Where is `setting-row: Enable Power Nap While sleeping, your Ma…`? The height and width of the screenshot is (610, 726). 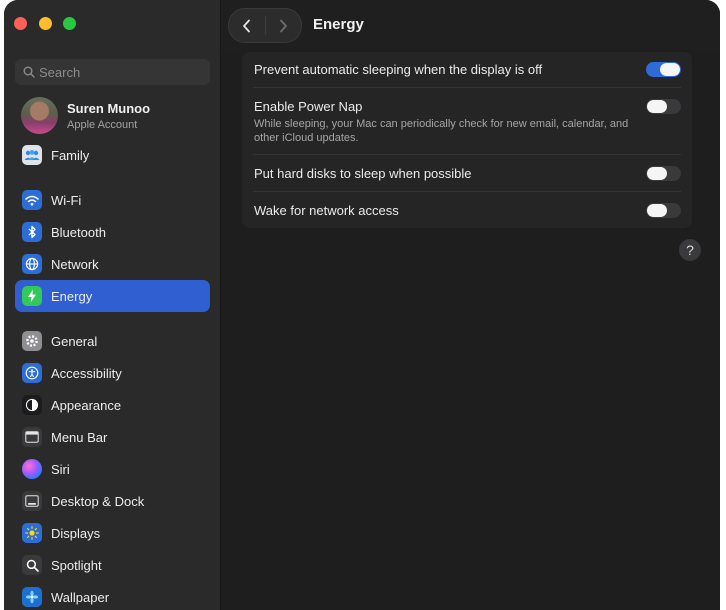
setting-row: Enable Power Nap While sleeping, your Ma… is located at coordinates (467, 121).